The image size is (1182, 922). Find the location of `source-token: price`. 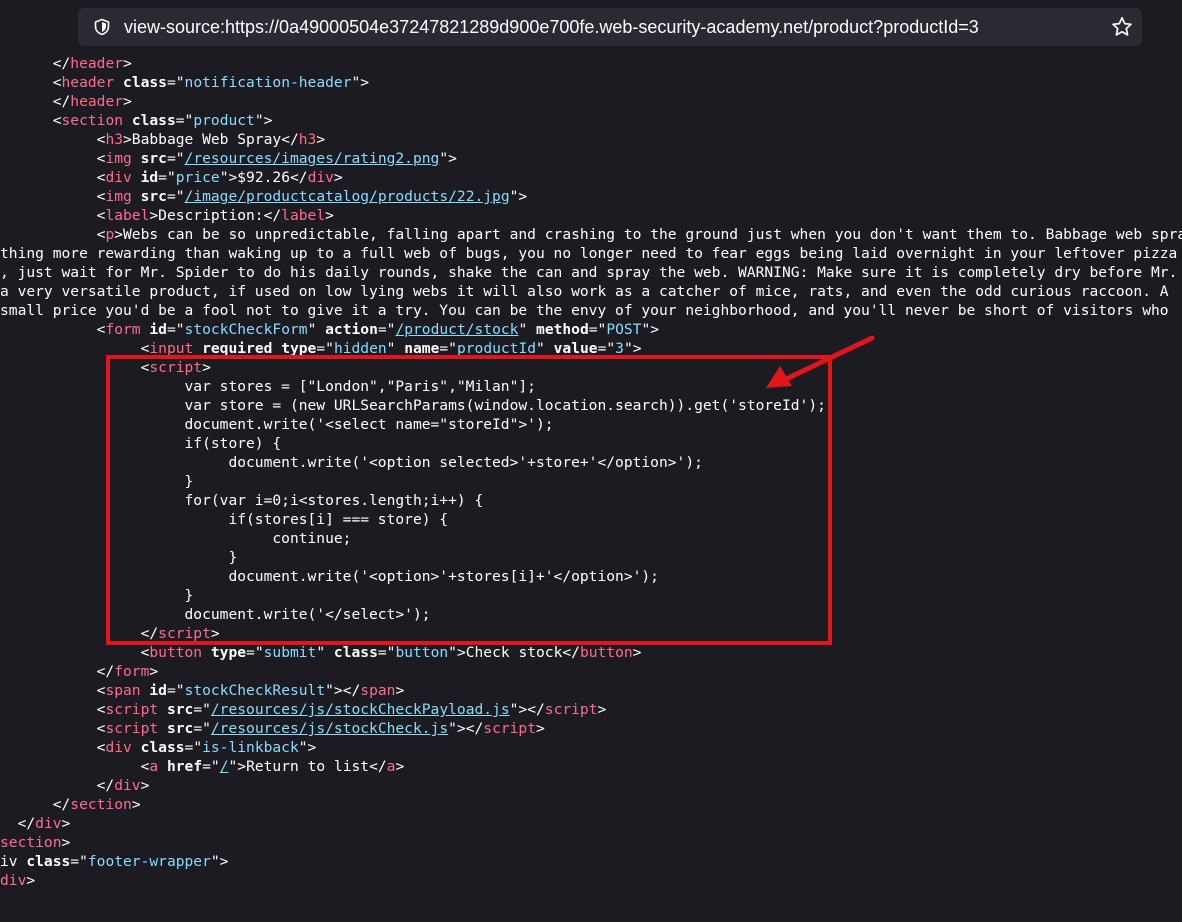

source-token: price is located at coordinates (197, 177).